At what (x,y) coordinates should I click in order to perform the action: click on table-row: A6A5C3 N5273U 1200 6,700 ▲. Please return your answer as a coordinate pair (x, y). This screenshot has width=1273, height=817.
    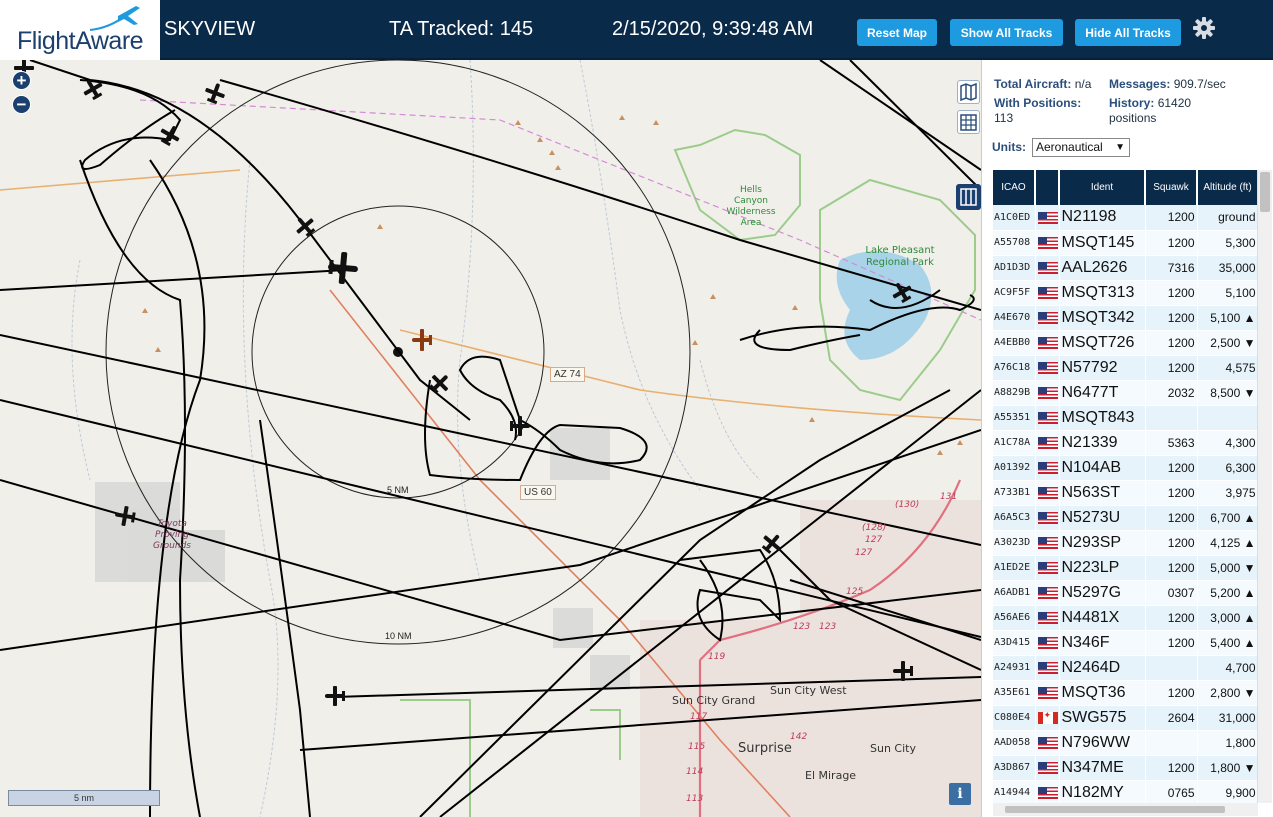
    Looking at the image, I should click on (1125, 518).